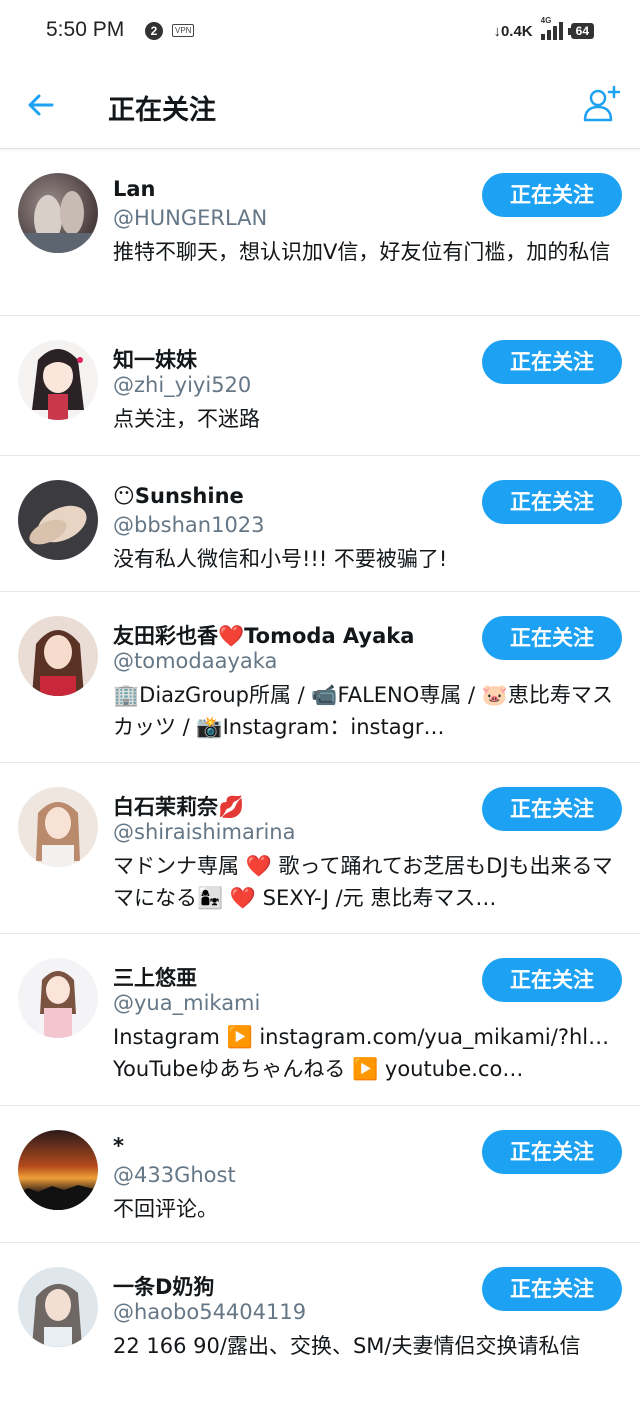  What do you see at coordinates (362, 252) in the screenshot?
I see `user-bio: 推特不聊天，想认识加V信，好友位有门槛，加的私信` at bounding box center [362, 252].